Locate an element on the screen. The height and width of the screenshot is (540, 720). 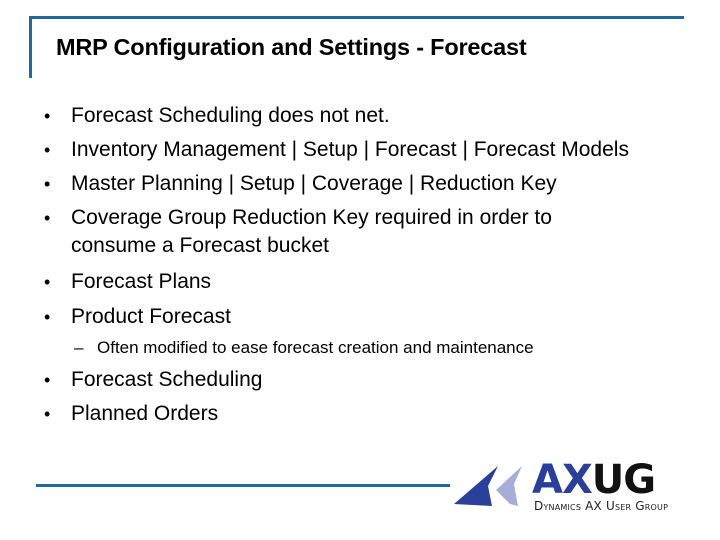
axug-logo: AXUG Dynamics AX User Group is located at coordinates (582, 488).